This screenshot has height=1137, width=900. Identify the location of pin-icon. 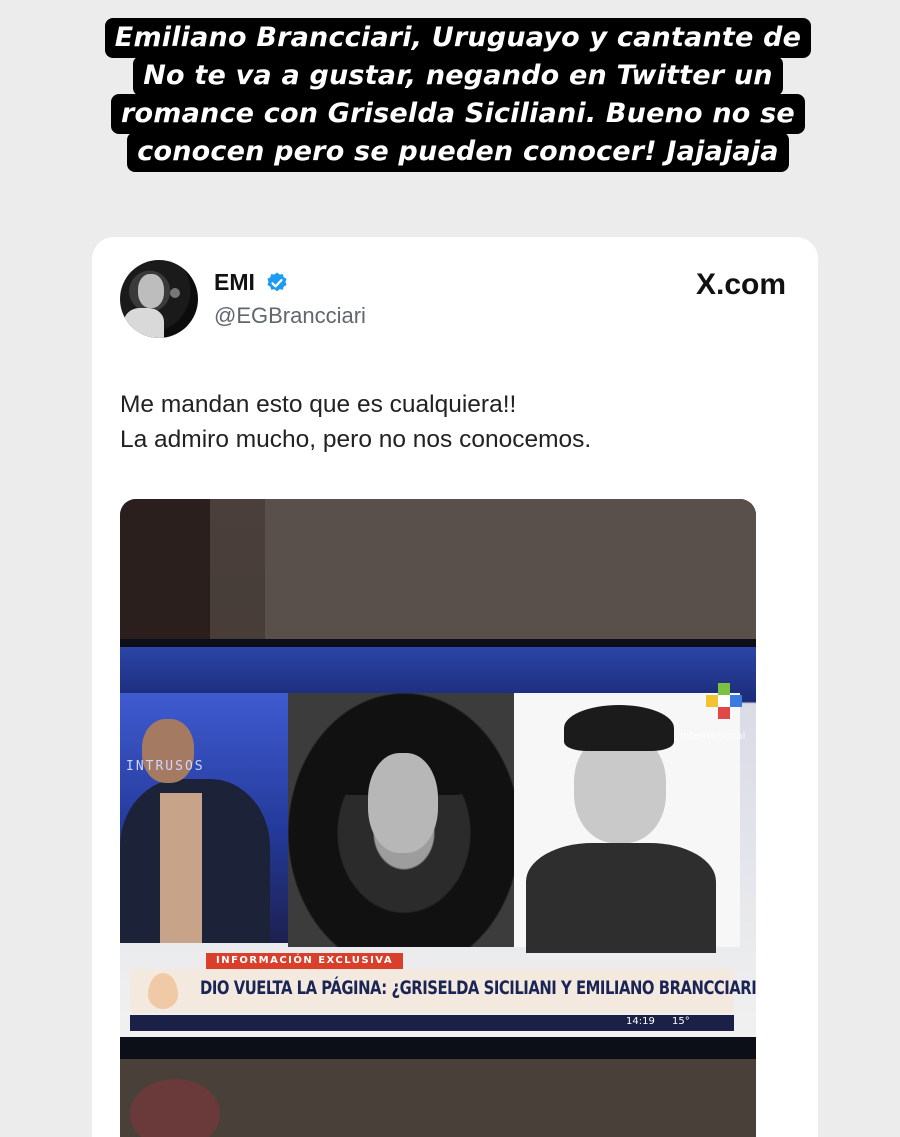
(163, 991).